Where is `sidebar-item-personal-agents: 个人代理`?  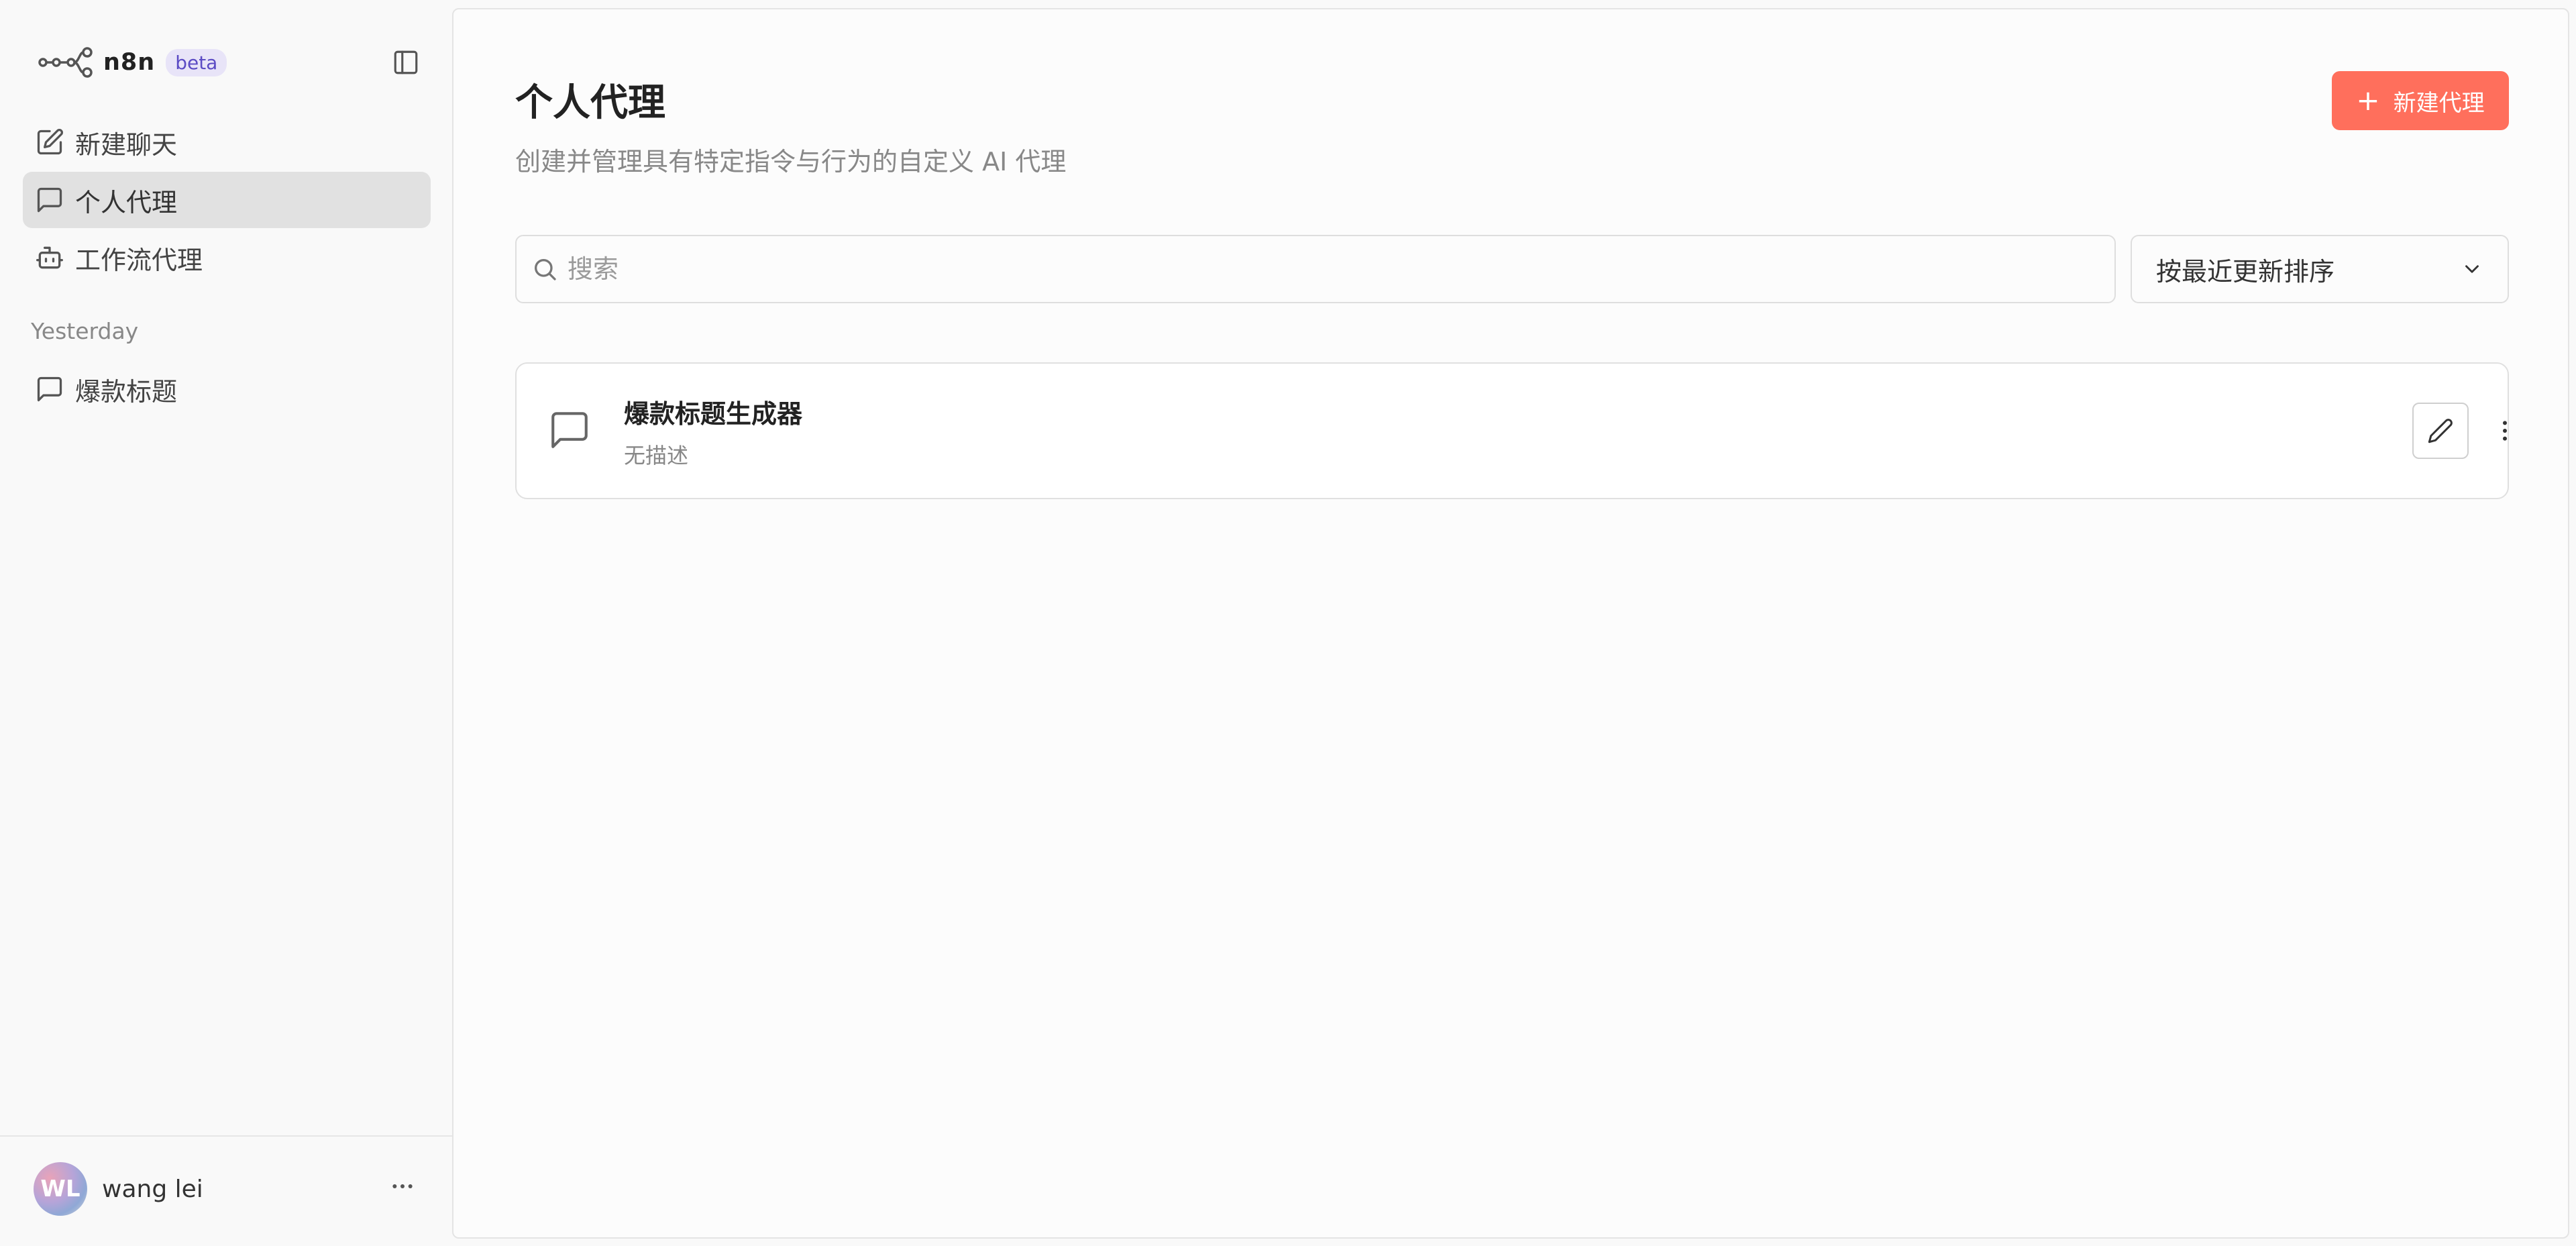 sidebar-item-personal-agents: 个人代理 is located at coordinates (227, 200).